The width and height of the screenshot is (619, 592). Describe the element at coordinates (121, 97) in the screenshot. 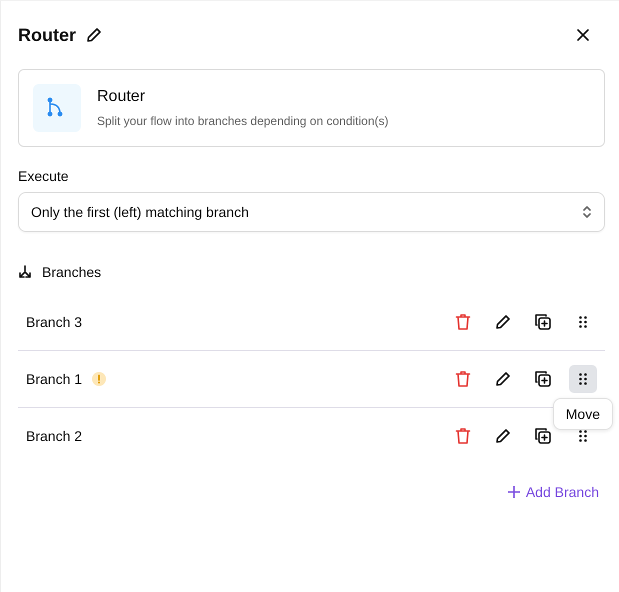

I see `card-title: Router` at that location.